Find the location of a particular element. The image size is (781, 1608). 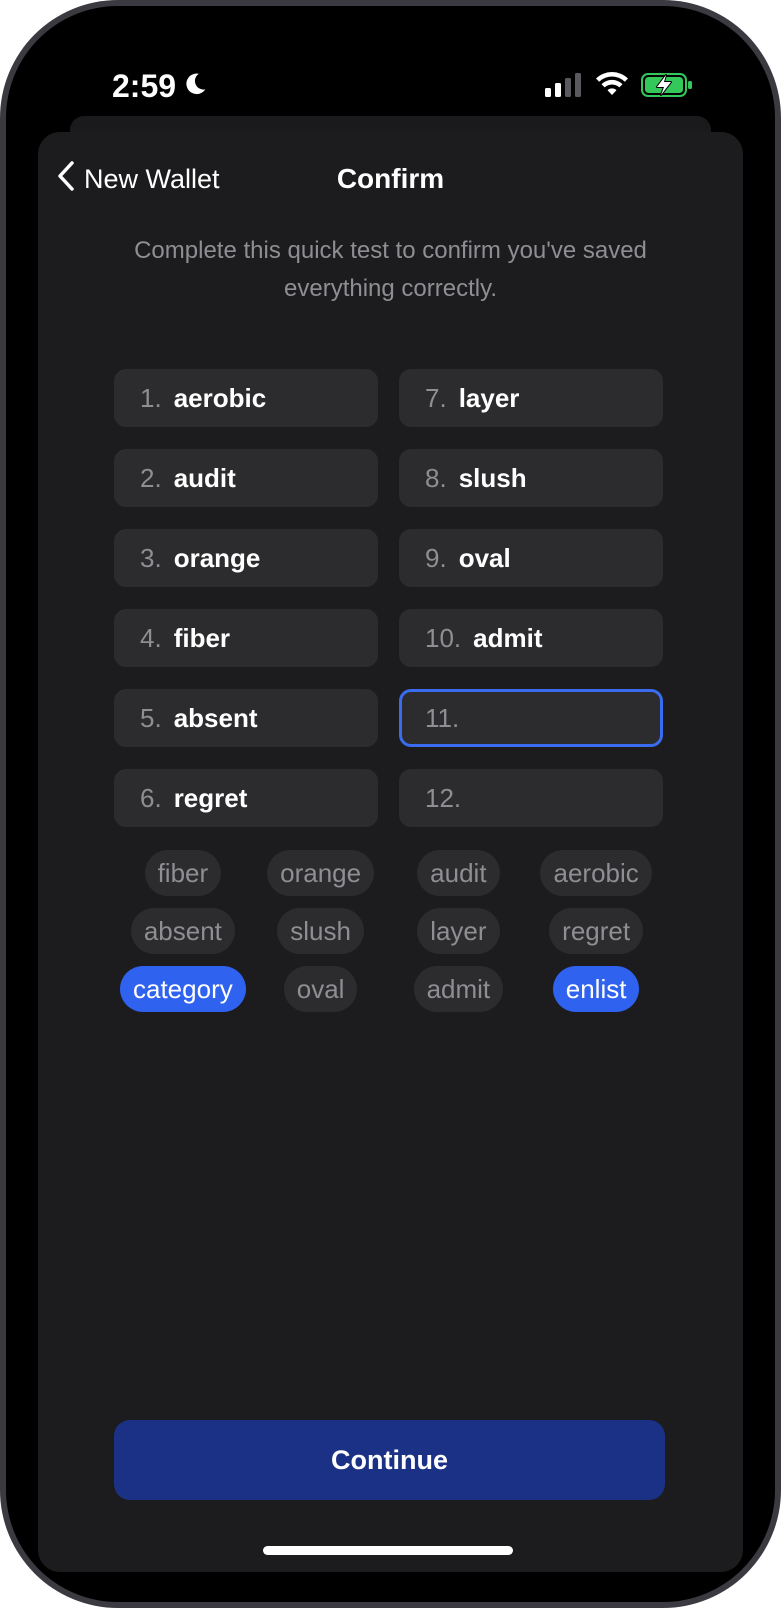

word-slot-3: 3. orange is located at coordinates (246, 558).